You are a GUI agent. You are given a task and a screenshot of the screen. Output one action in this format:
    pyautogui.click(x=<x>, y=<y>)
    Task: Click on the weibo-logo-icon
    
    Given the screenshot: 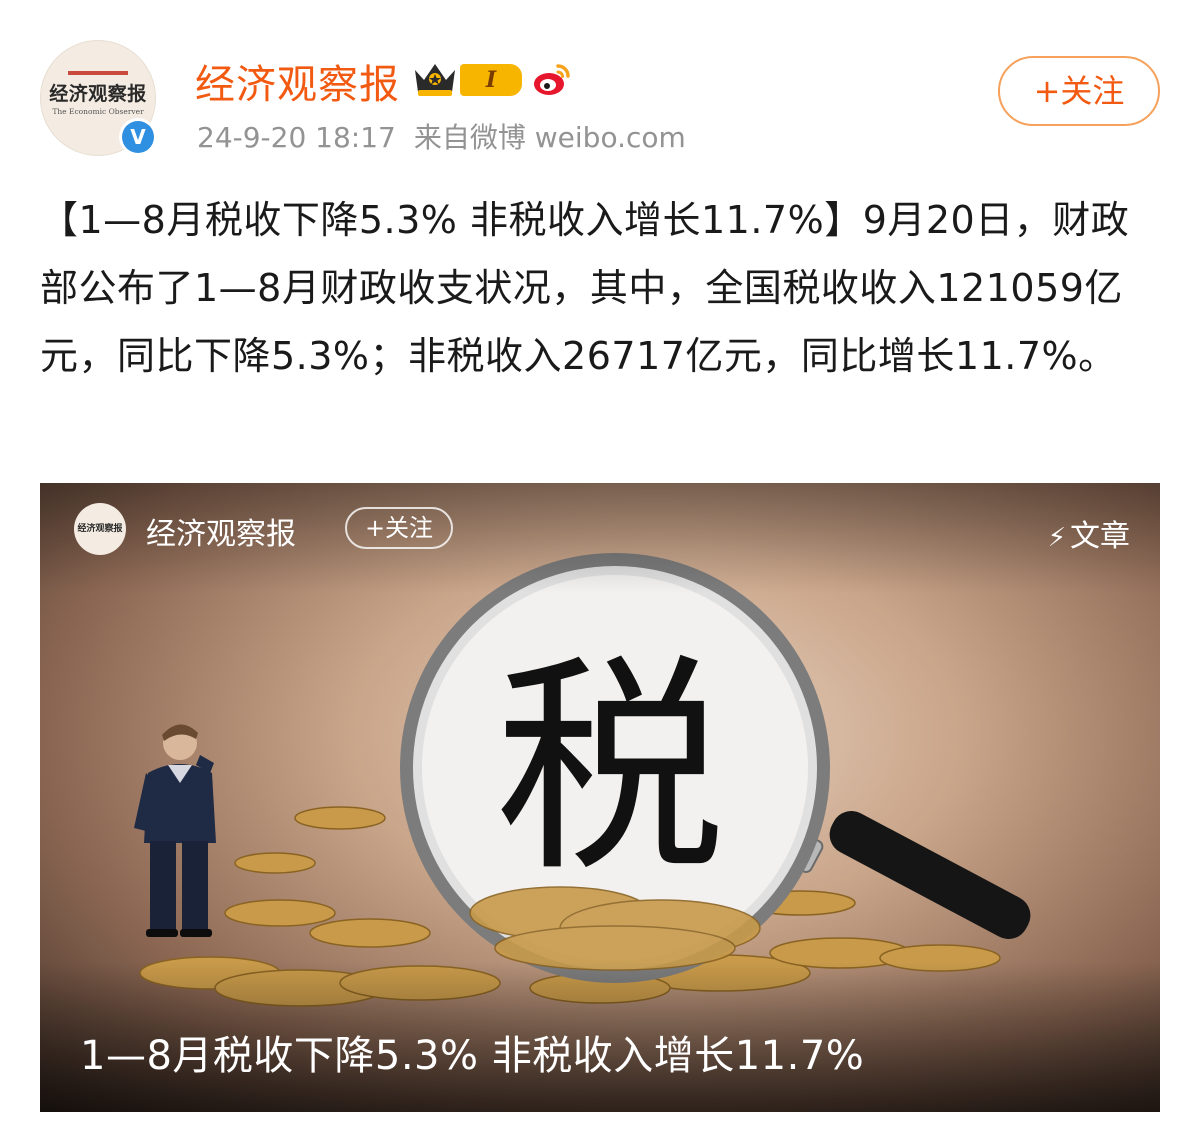 What is the action you would take?
    pyautogui.click(x=552, y=79)
    